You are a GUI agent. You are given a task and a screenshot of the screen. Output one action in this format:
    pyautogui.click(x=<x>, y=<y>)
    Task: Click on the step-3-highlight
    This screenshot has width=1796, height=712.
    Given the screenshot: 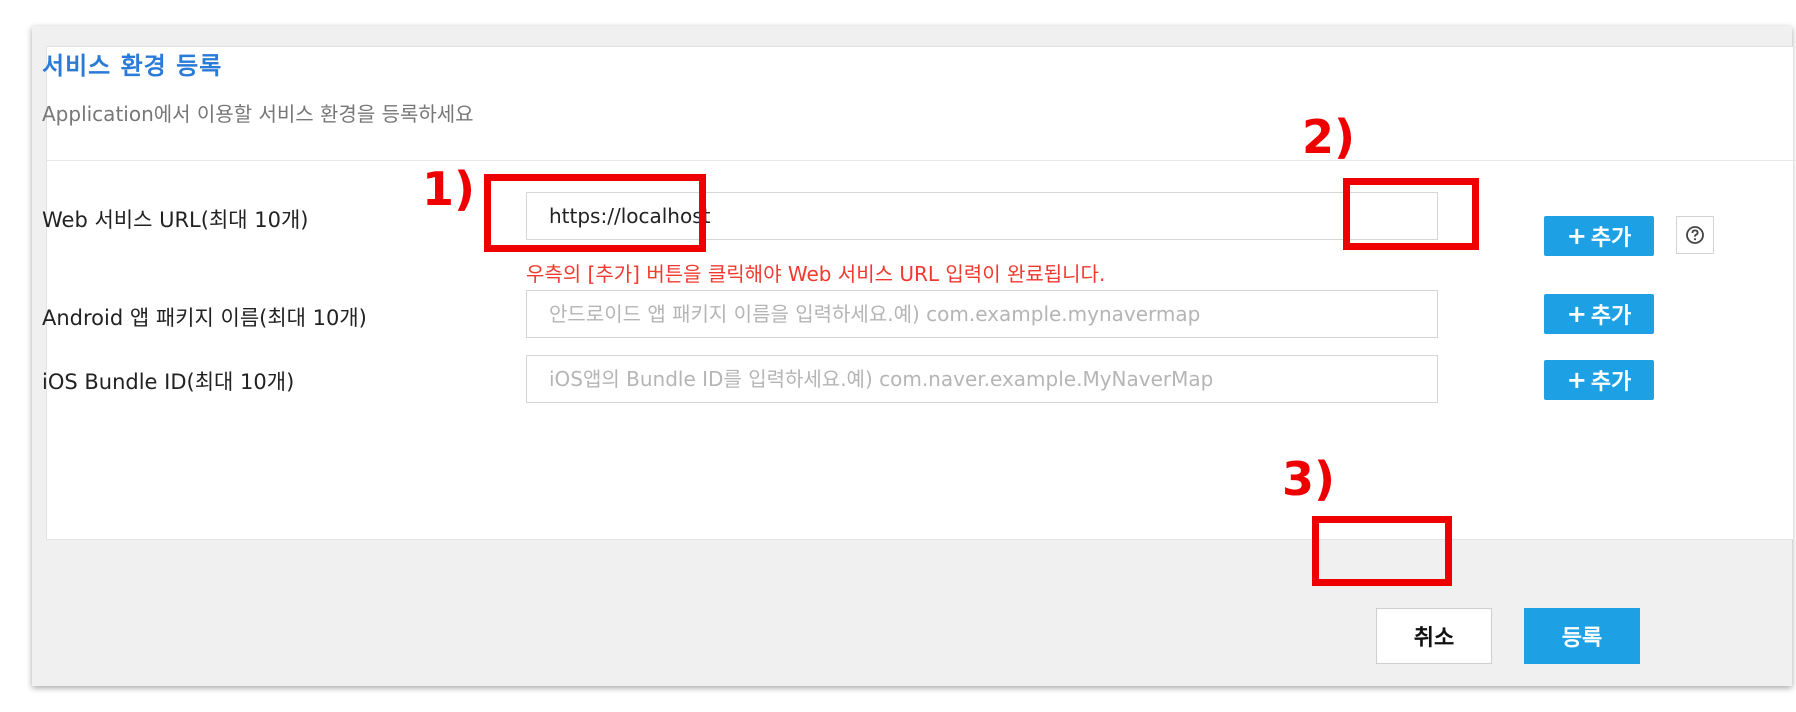 What is the action you would take?
    pyautogui.click(x=1382, y=551)
    